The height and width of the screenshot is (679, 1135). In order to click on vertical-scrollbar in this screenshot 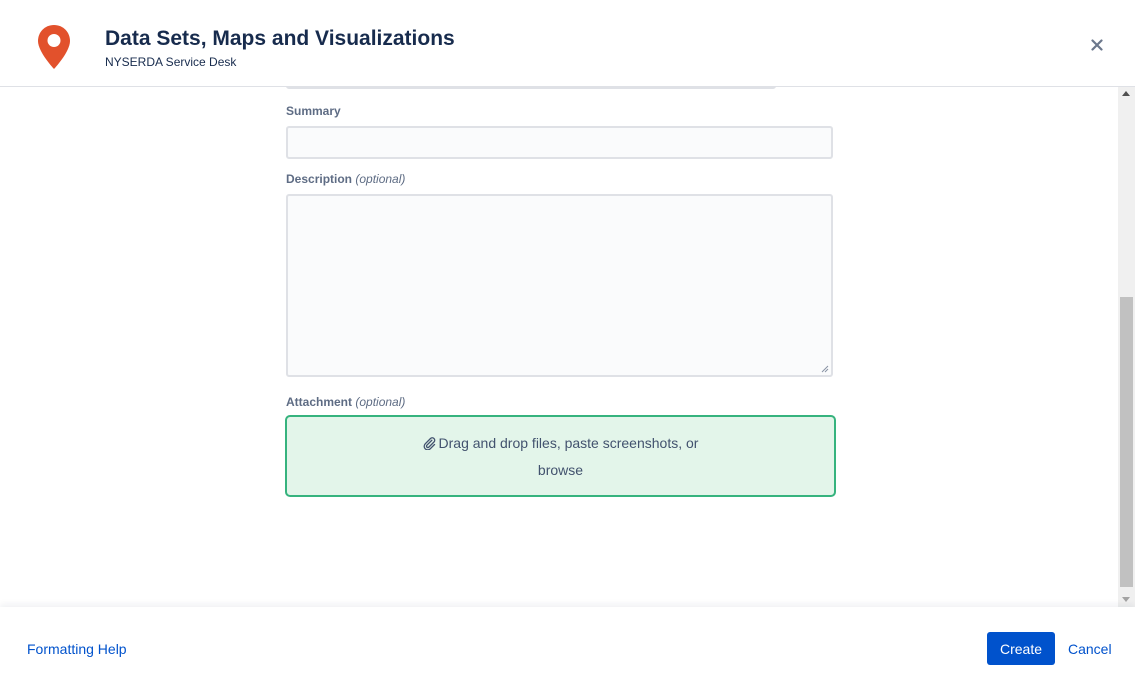, I will do `click(1126, 347)`.